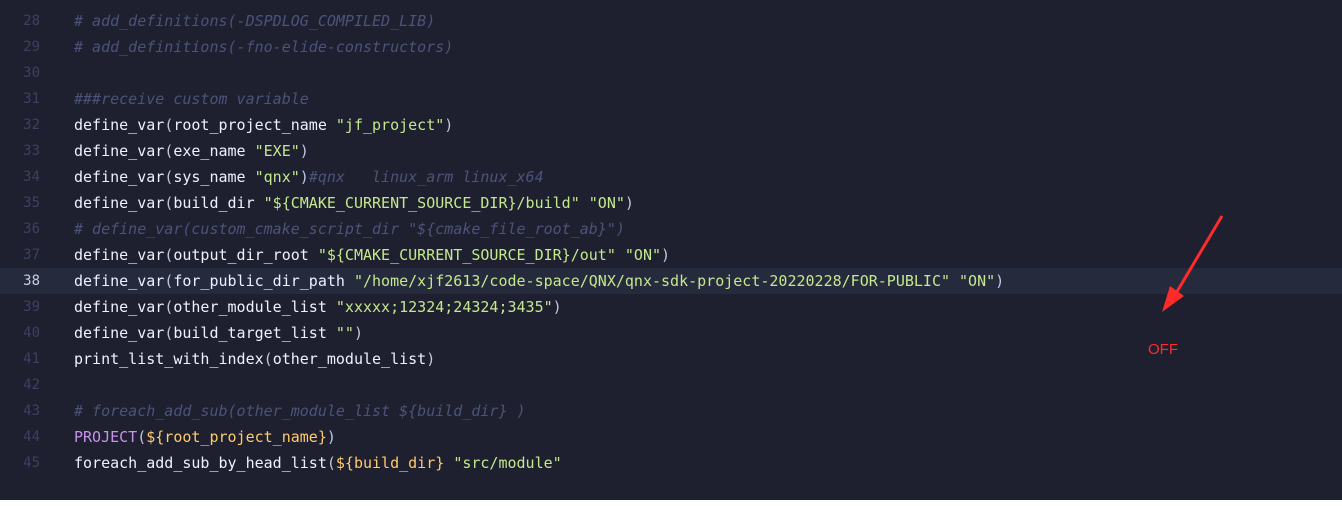  Describe the element at coordinates (31, 281) in the screenshot. I see `line-number: 38` at that location.